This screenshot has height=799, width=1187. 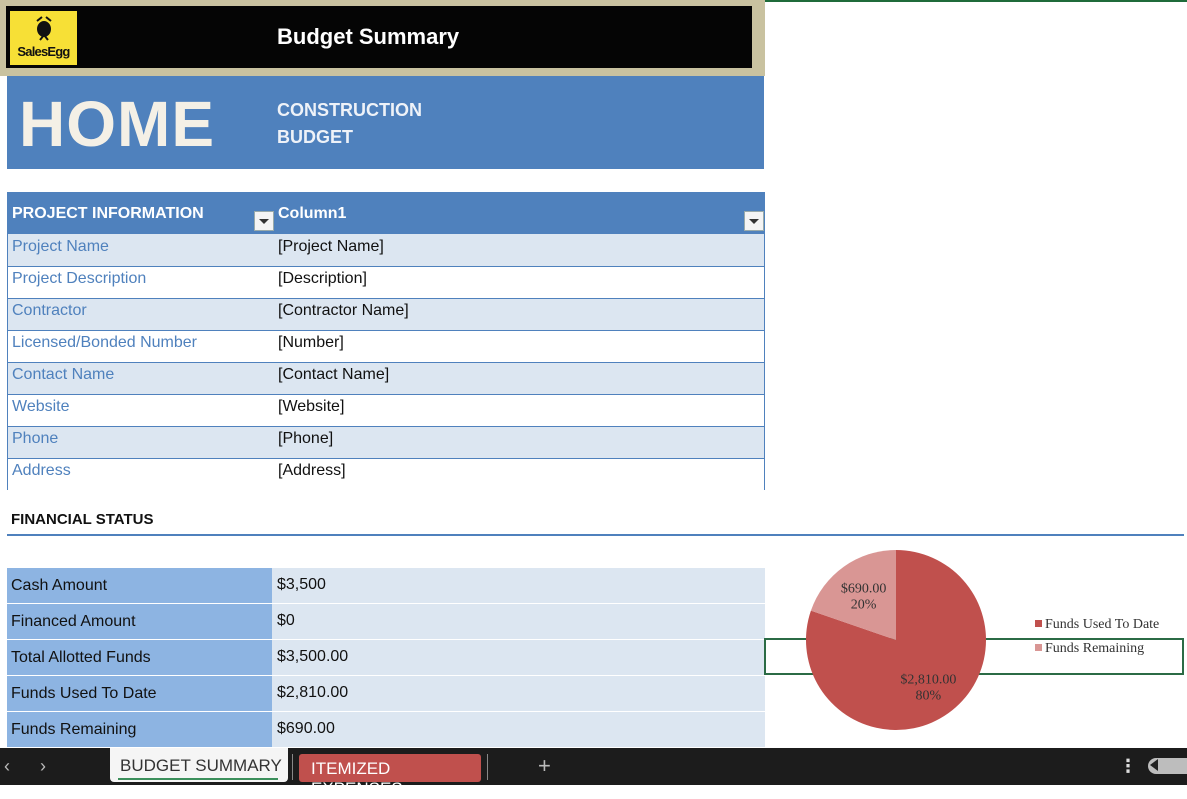 What do you see at coordinates (357, 778) in the screenshot?
I see `tab-label: ITEMIZED EXPENSES` at bounding box center [357, 778].